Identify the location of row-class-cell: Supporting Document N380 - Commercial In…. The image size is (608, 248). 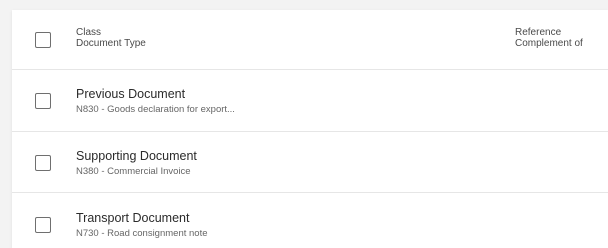
(256, 163).